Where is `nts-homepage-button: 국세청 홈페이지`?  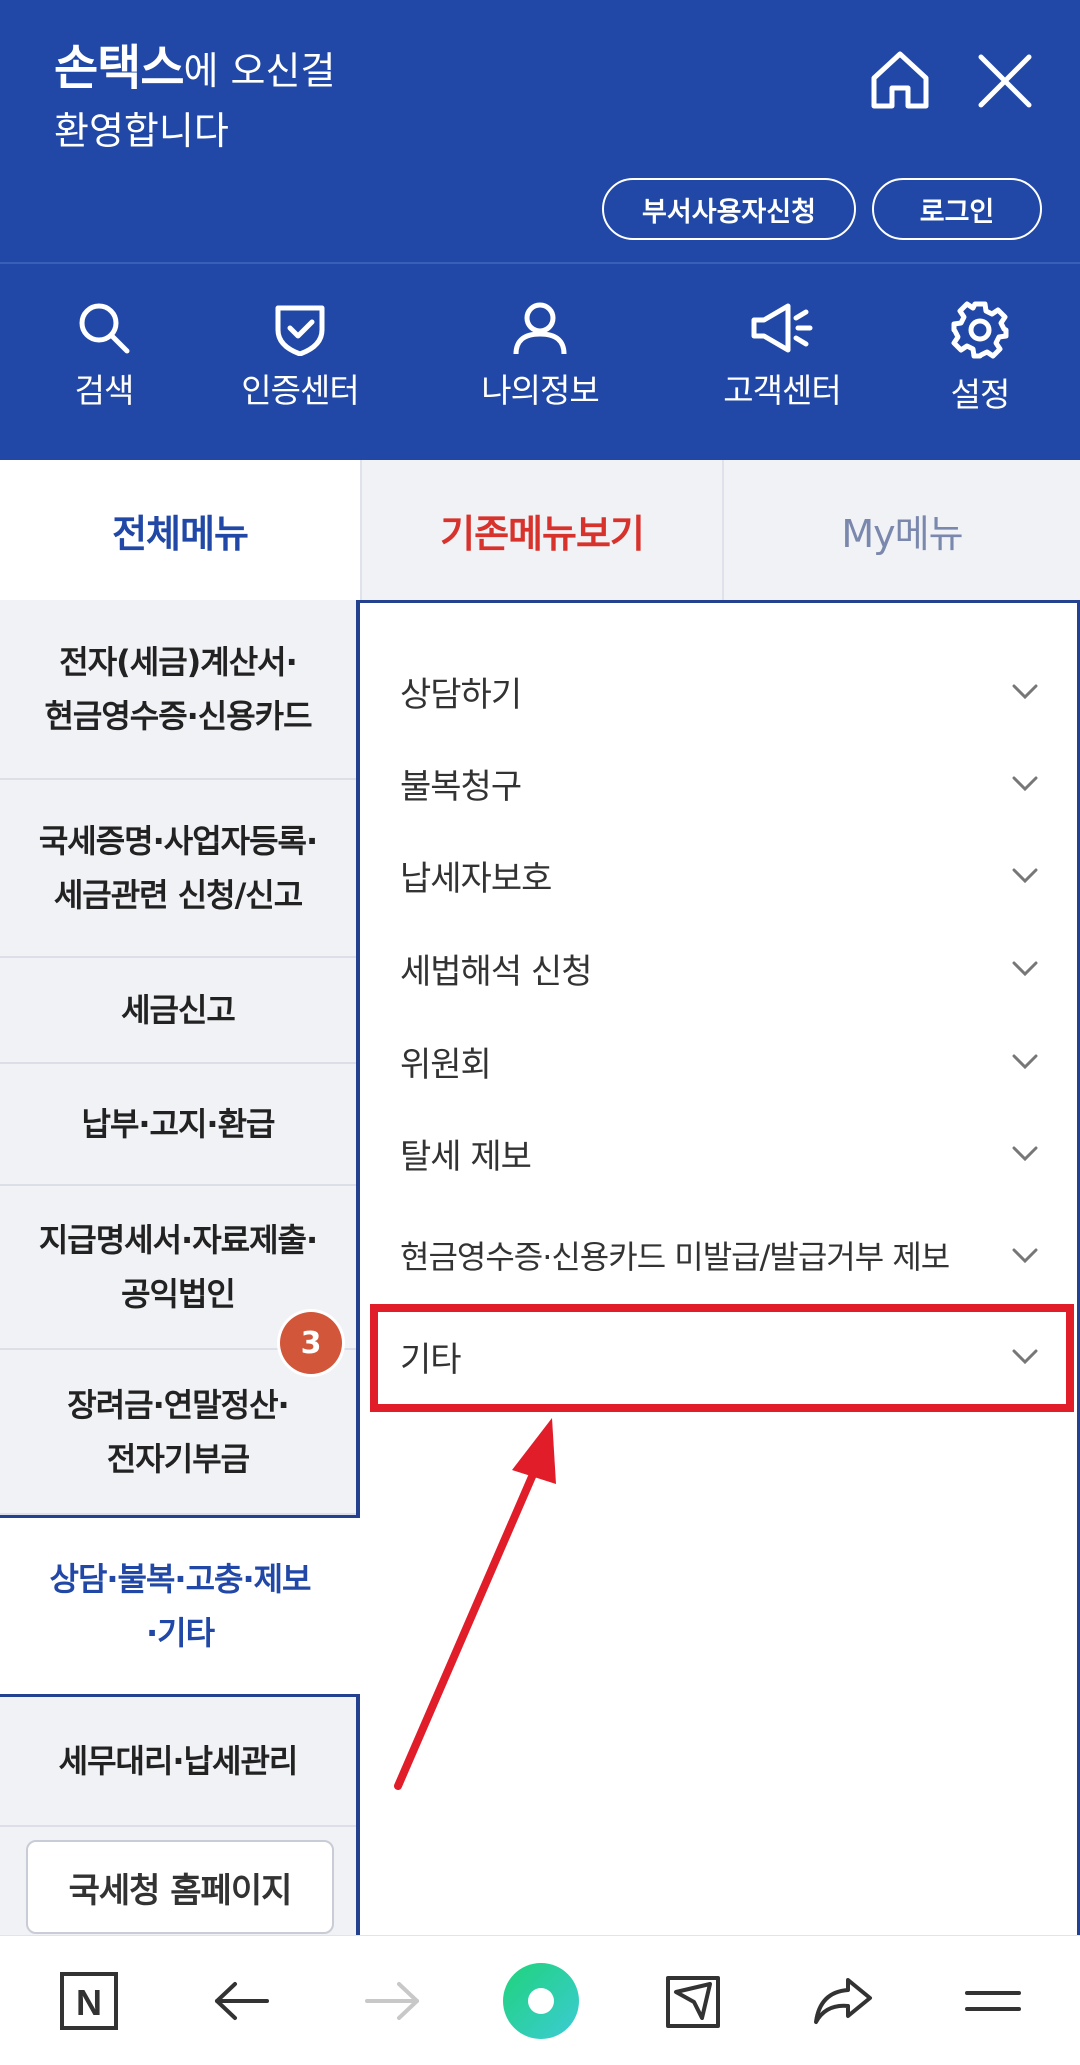 nts-homepage-button: 국세청 홈페이지 is located at coordinates (180, 1887).